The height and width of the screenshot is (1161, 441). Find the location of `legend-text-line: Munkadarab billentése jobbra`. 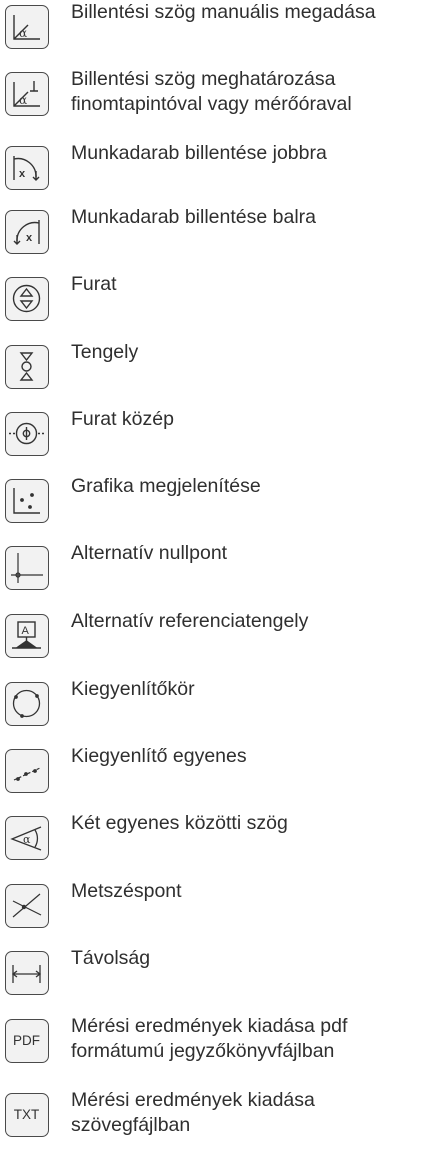

legend-text-line: Munkadarab billentése jobbra is located at coordinates (199, 153).